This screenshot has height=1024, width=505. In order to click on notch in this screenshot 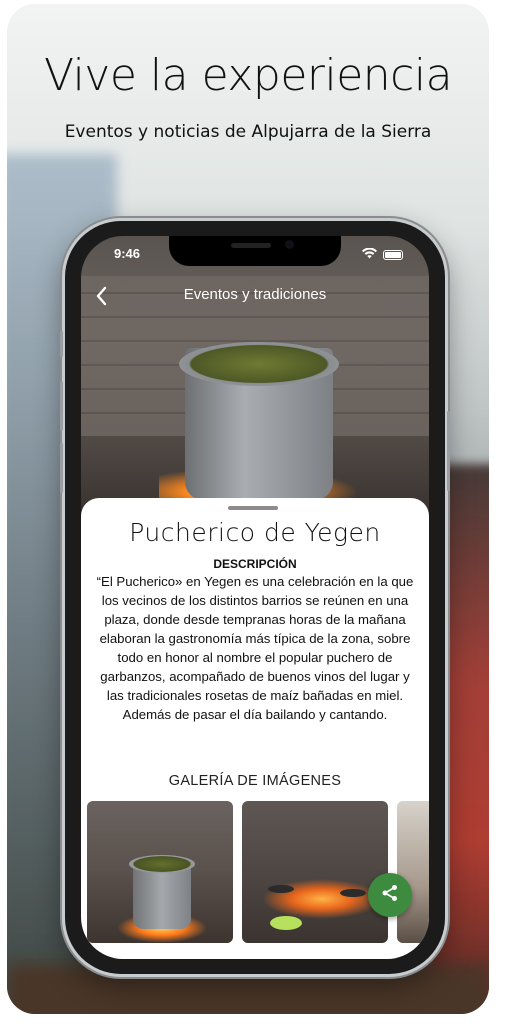, I will do `click(255, 251)`.